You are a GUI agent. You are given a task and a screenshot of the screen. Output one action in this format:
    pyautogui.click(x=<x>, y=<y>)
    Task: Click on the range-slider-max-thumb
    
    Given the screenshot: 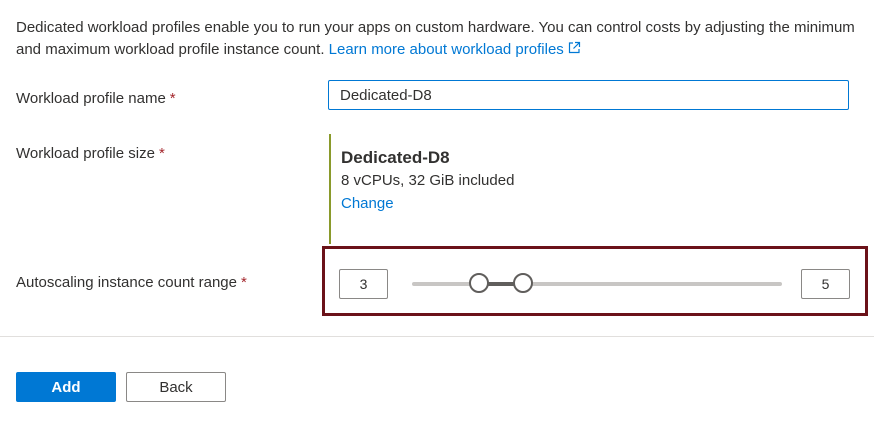 What is the action you would take?
    pyautogui.click(x=523, y=283)
    